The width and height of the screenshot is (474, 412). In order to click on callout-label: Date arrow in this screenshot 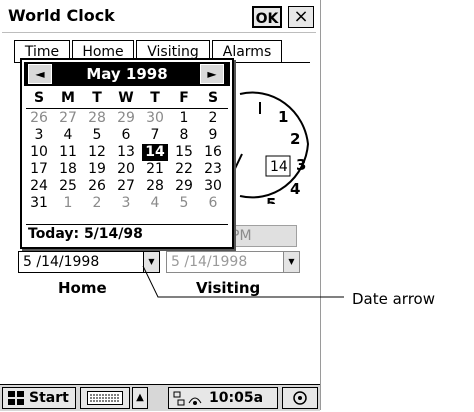, I will do `click(393, 299)`.